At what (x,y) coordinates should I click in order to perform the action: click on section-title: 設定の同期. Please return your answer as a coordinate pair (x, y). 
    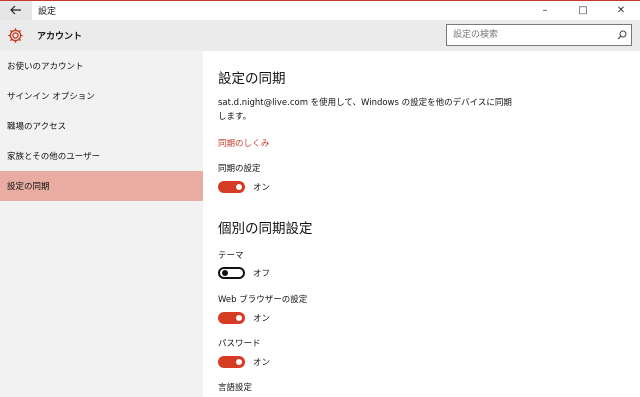
    Looking at the image, I should click on (252, 79).